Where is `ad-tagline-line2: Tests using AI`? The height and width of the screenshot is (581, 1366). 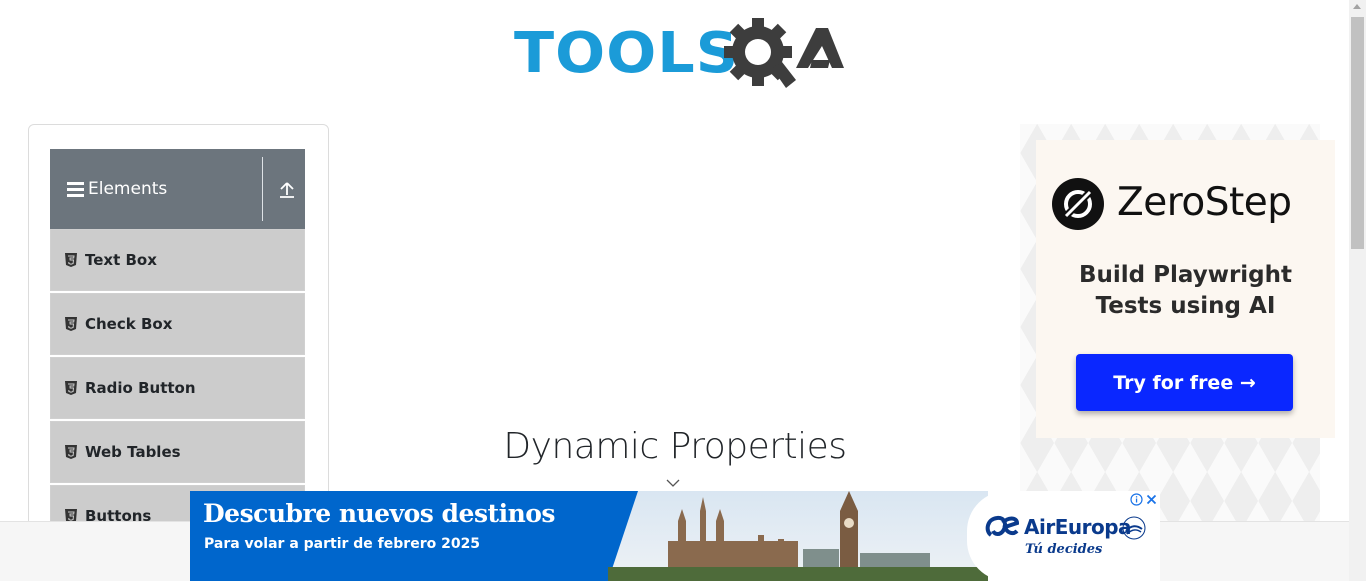
ad-tagline-line2: Tests using AI is located at coordinates (1185, 306).